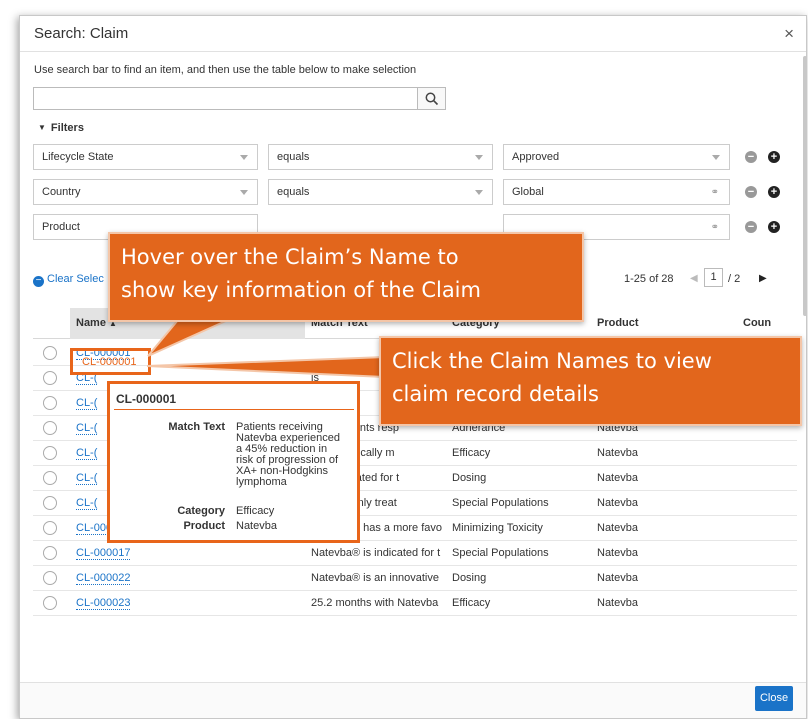  Describe the element at coordinates (261, 482) in the screenshot. I see `tooltip-line: lymphoma` at that location.